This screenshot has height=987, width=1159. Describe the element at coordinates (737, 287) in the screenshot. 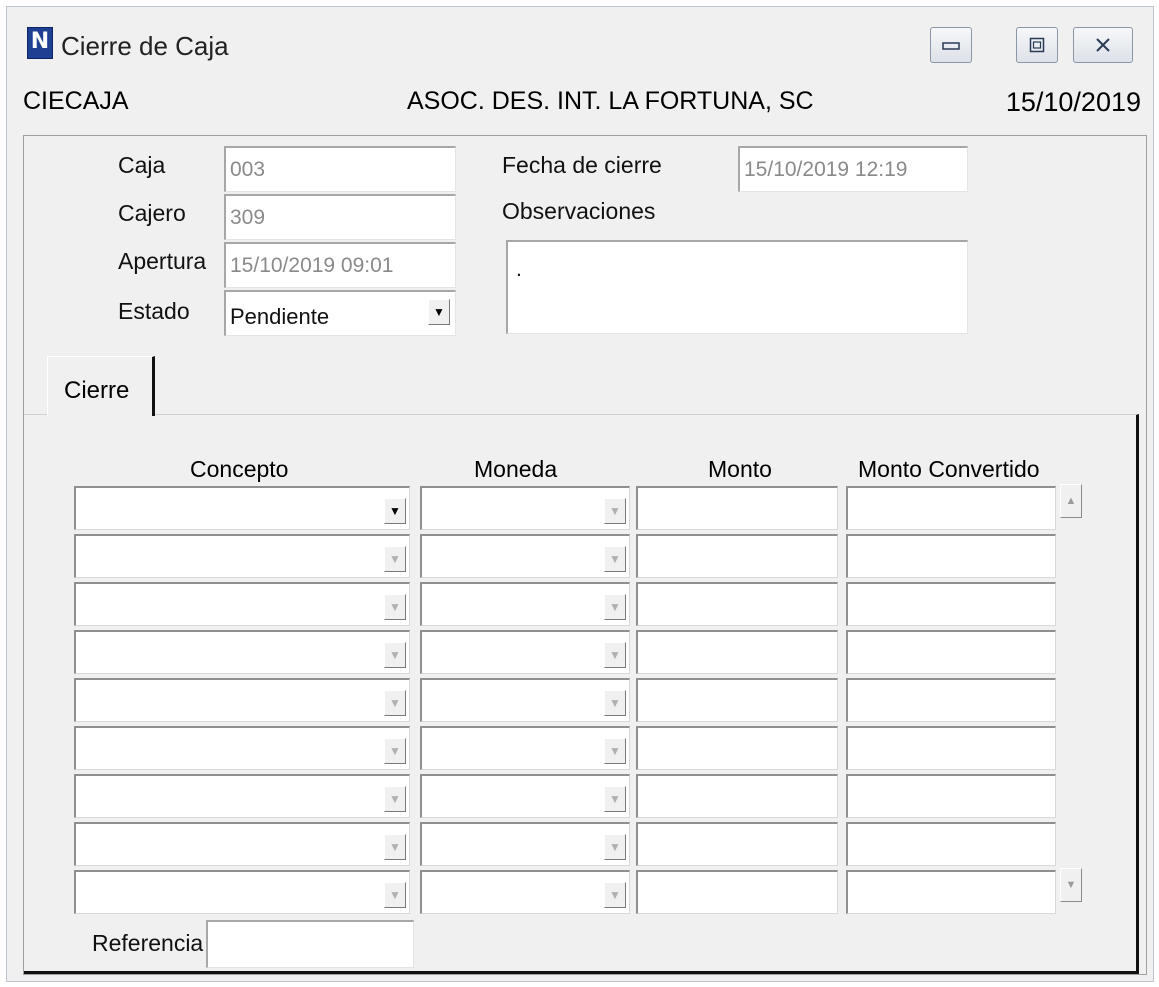

I see `observaciones-textarea: .` at that location.